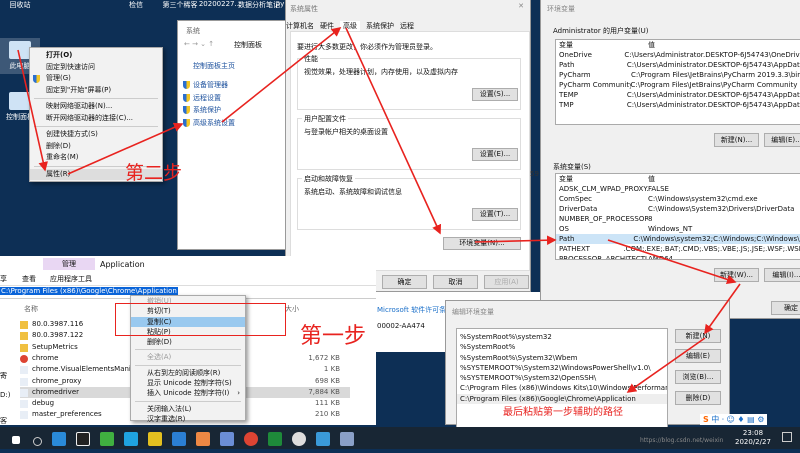 Image resolution: width=800 pixels, height=453 pixels. I want to click on nav-item: D:), so click(5, 395).